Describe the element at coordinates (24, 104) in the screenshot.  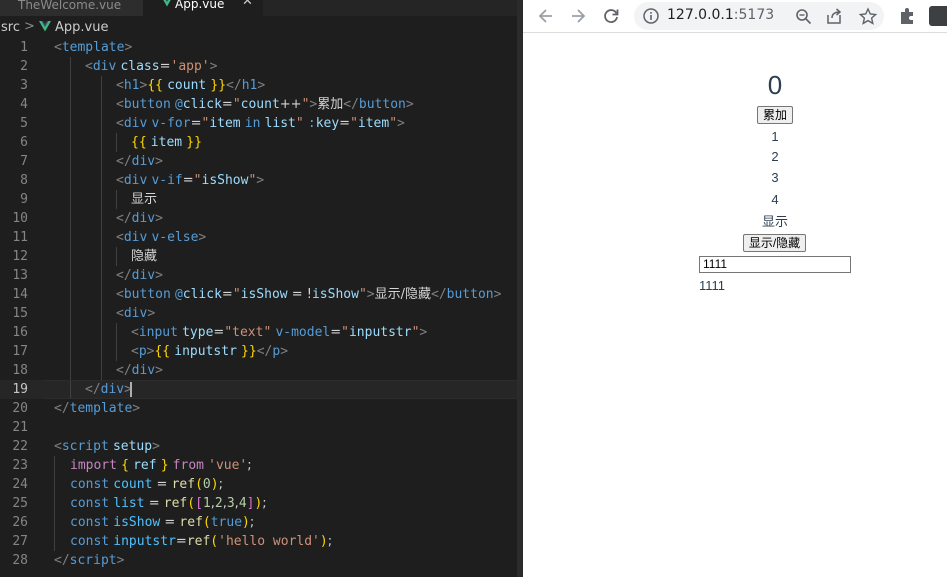
I see `line-number: 4` at that location.